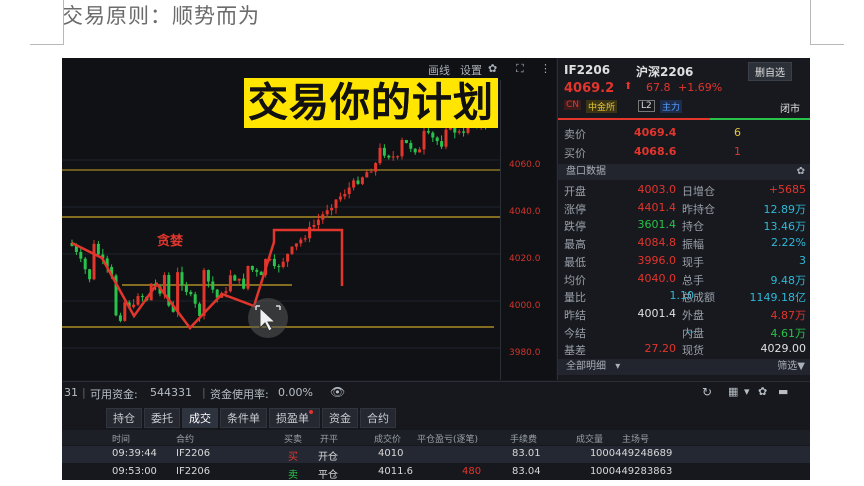  What do you see at coordinates (293, 475) in the screenshot?
I see `cell-side: 卖` at bounding box center [293, 475].